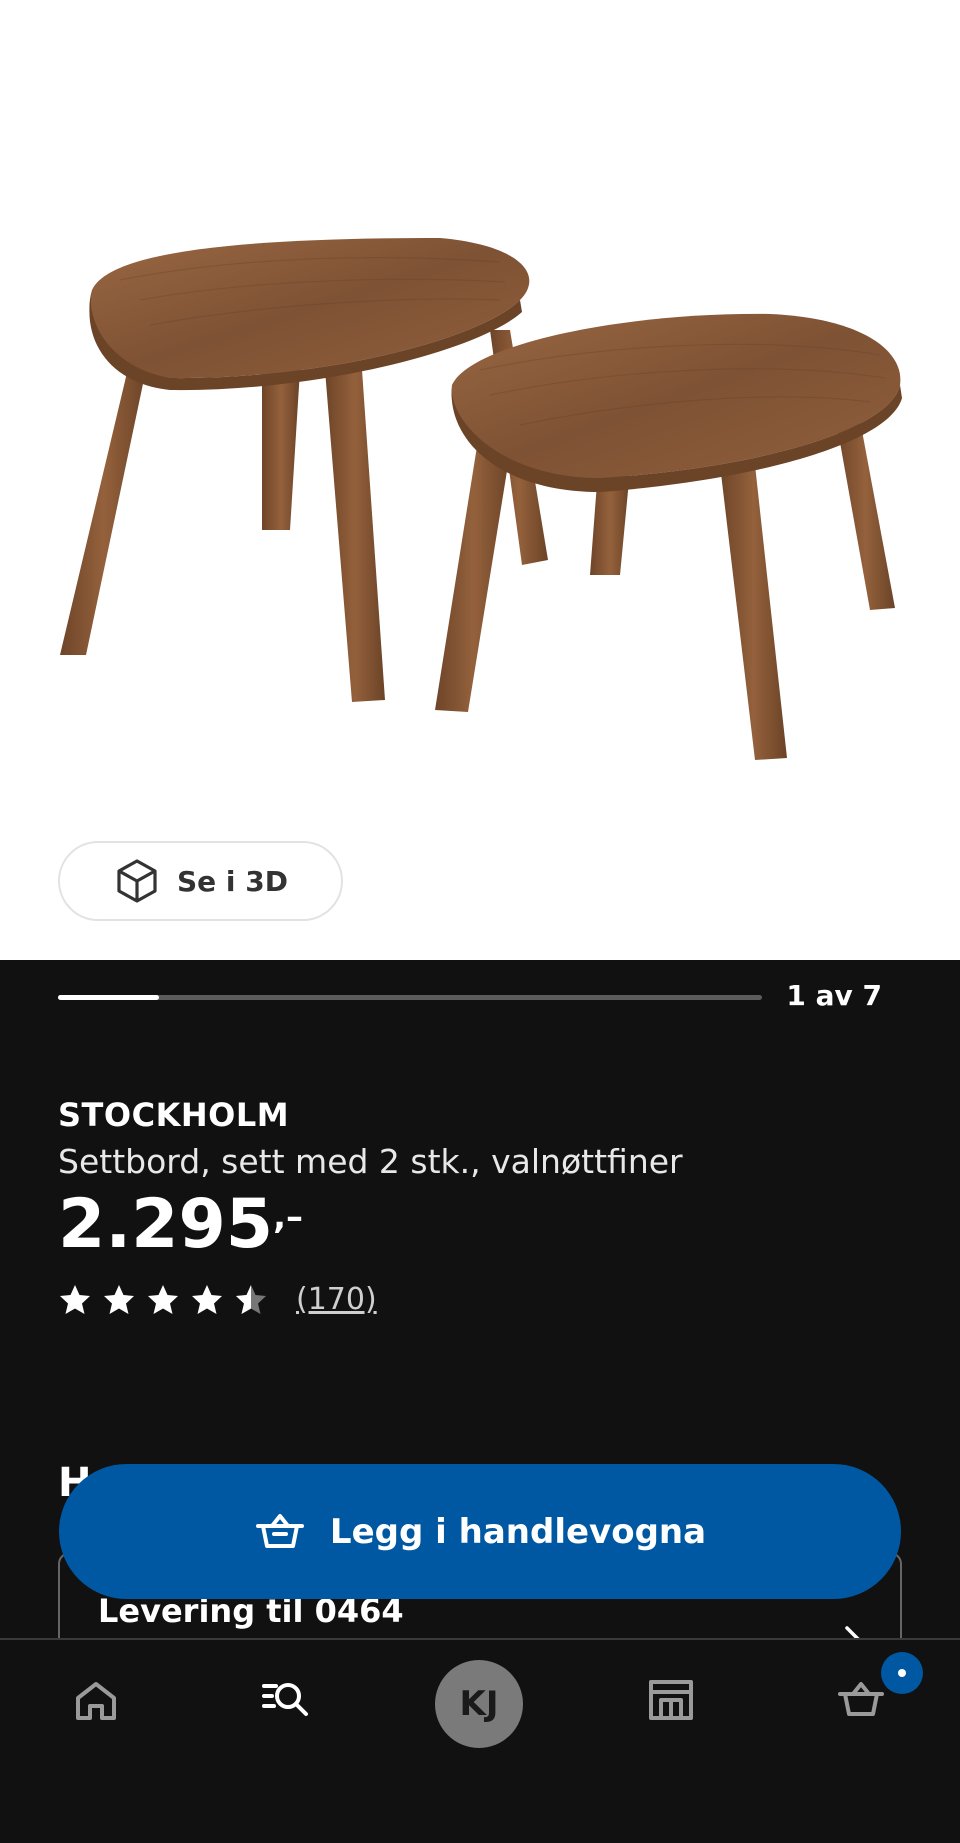  I want to click on bottom-navigation: KJ, so click(480, 1740).